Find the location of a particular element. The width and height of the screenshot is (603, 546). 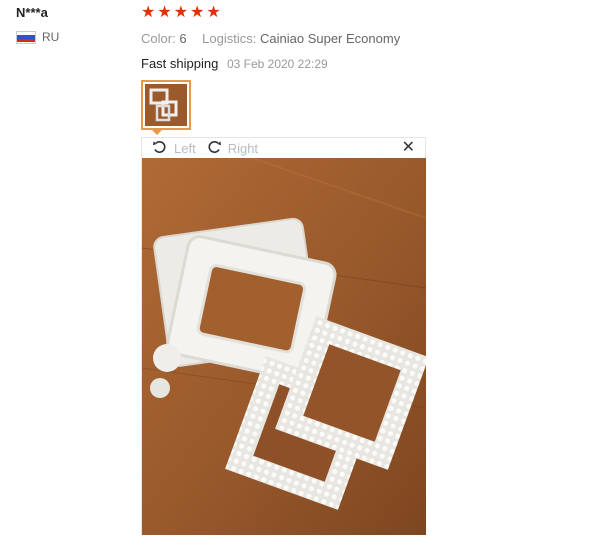

star-rating: ★ ★ ★ ★ ★ is located at coordinates (366, 13).